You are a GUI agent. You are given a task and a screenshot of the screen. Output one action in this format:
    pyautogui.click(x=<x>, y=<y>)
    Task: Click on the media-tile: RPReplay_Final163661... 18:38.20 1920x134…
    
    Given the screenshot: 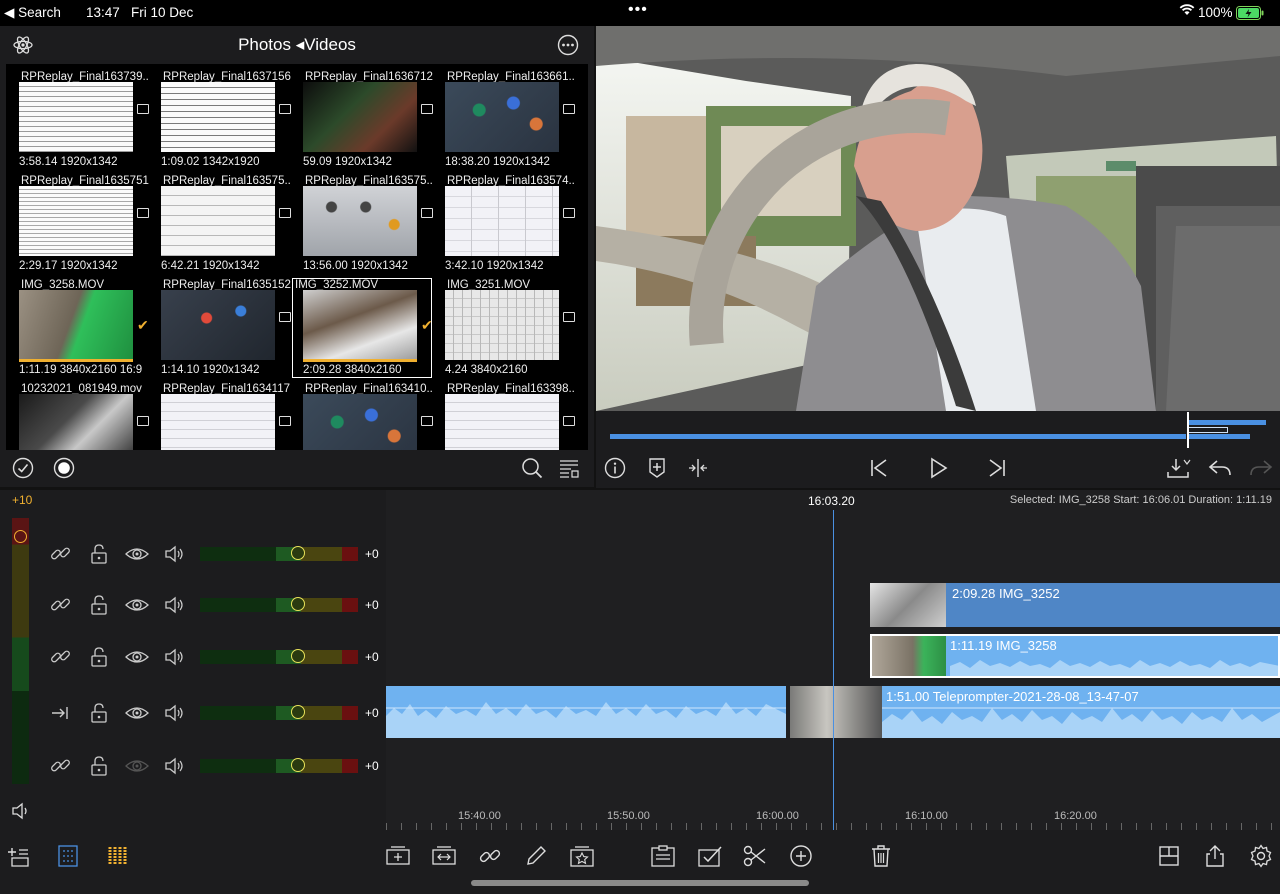 What is the action you would take?
    pyautogui.click(x=504, y=120)
    